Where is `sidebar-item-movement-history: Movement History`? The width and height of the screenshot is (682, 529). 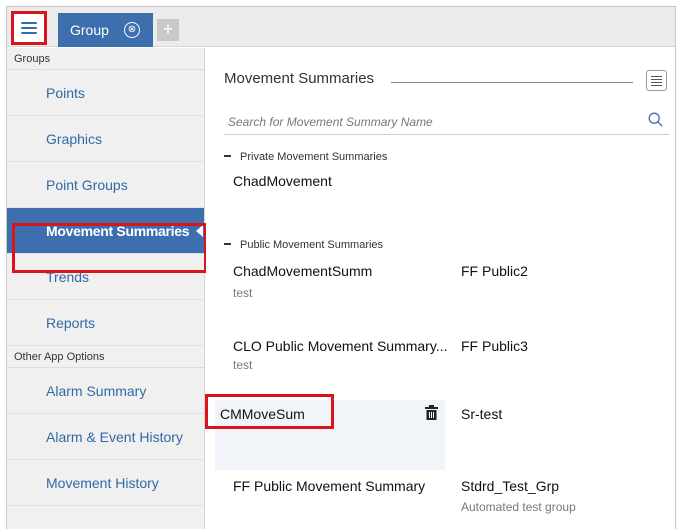 sidebar-item-movement-history: Movement History is located at coordinates (105, 483).